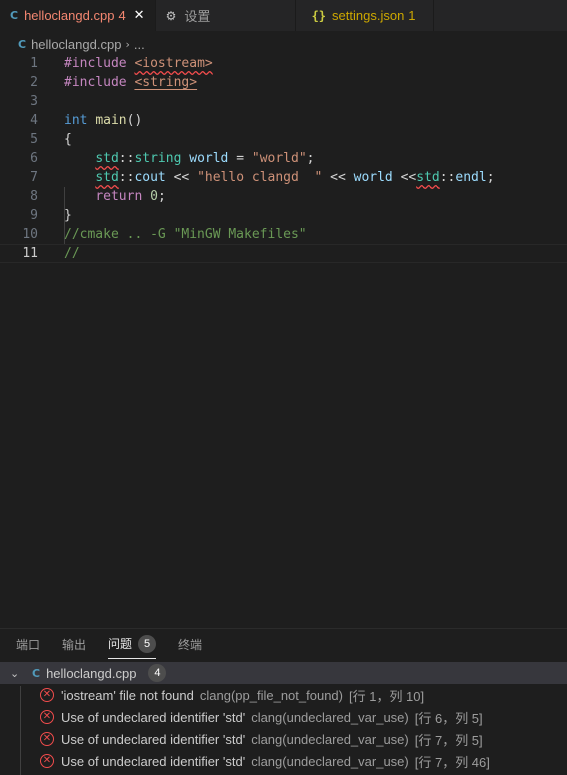 This screenshot has width=567, height=775. I want to click on problems-file-row: ⌄ C helloclangd.cpp 4, so click(283, 673).